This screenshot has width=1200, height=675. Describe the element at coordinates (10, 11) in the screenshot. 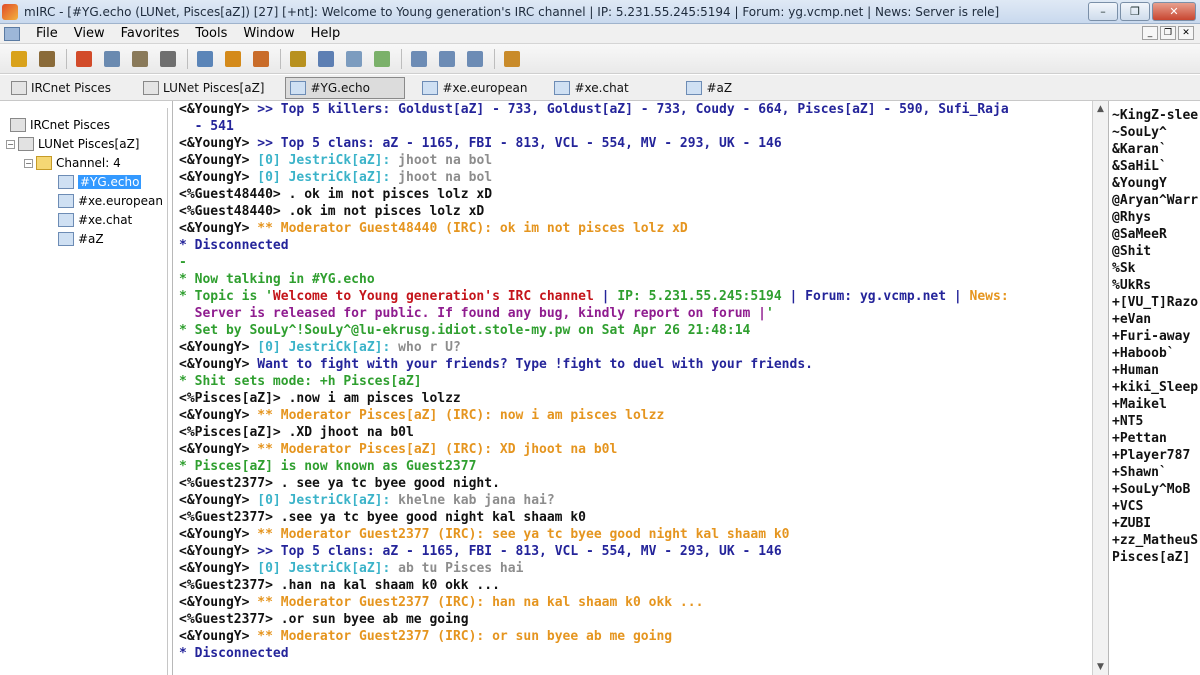

I see `mirc-app-icon` at that location.